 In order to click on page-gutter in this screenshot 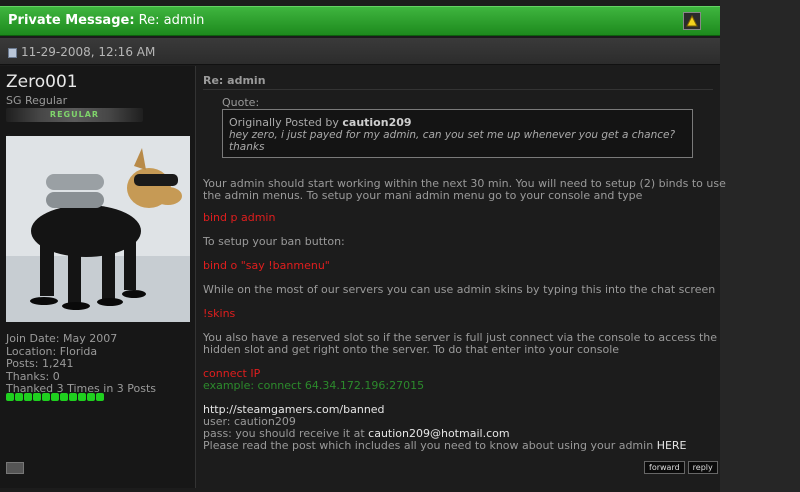, I will do `click(760, 246)`.